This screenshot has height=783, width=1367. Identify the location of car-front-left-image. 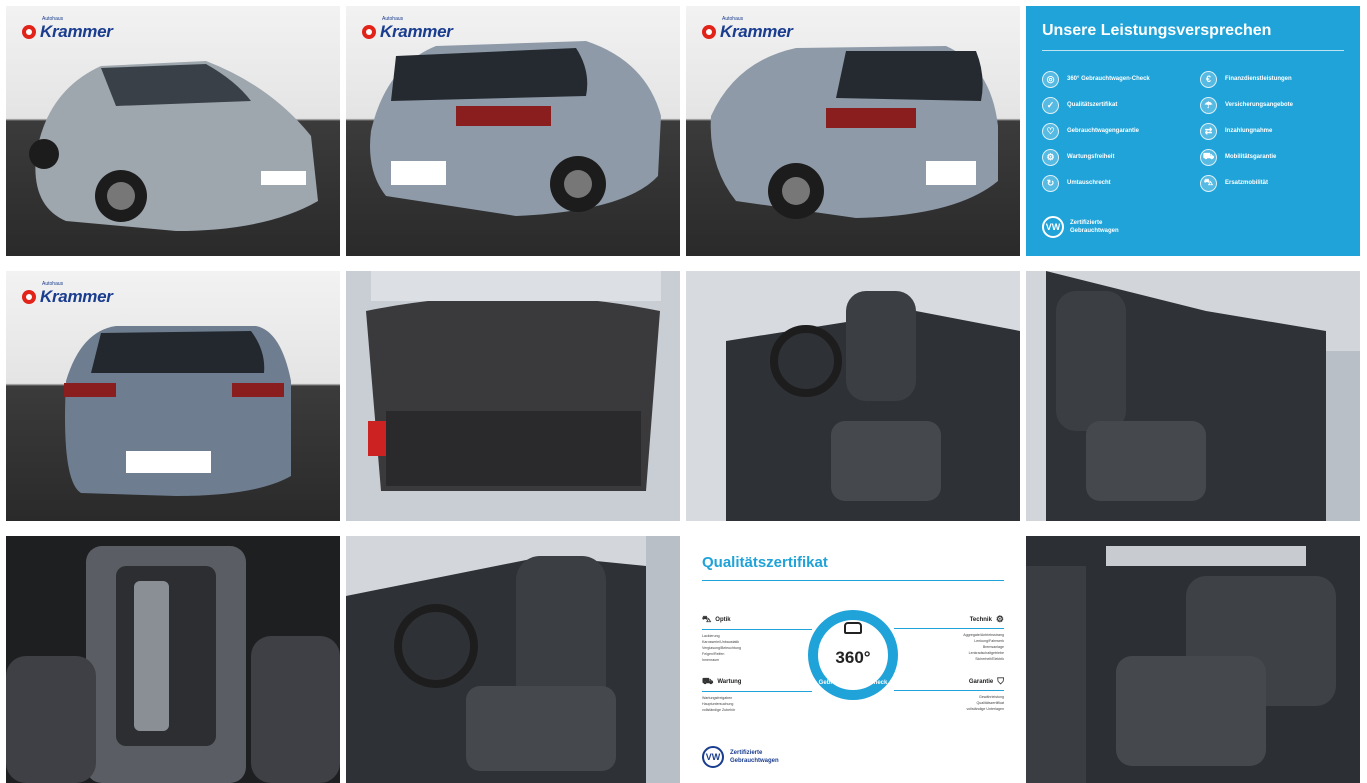
(173, 131).